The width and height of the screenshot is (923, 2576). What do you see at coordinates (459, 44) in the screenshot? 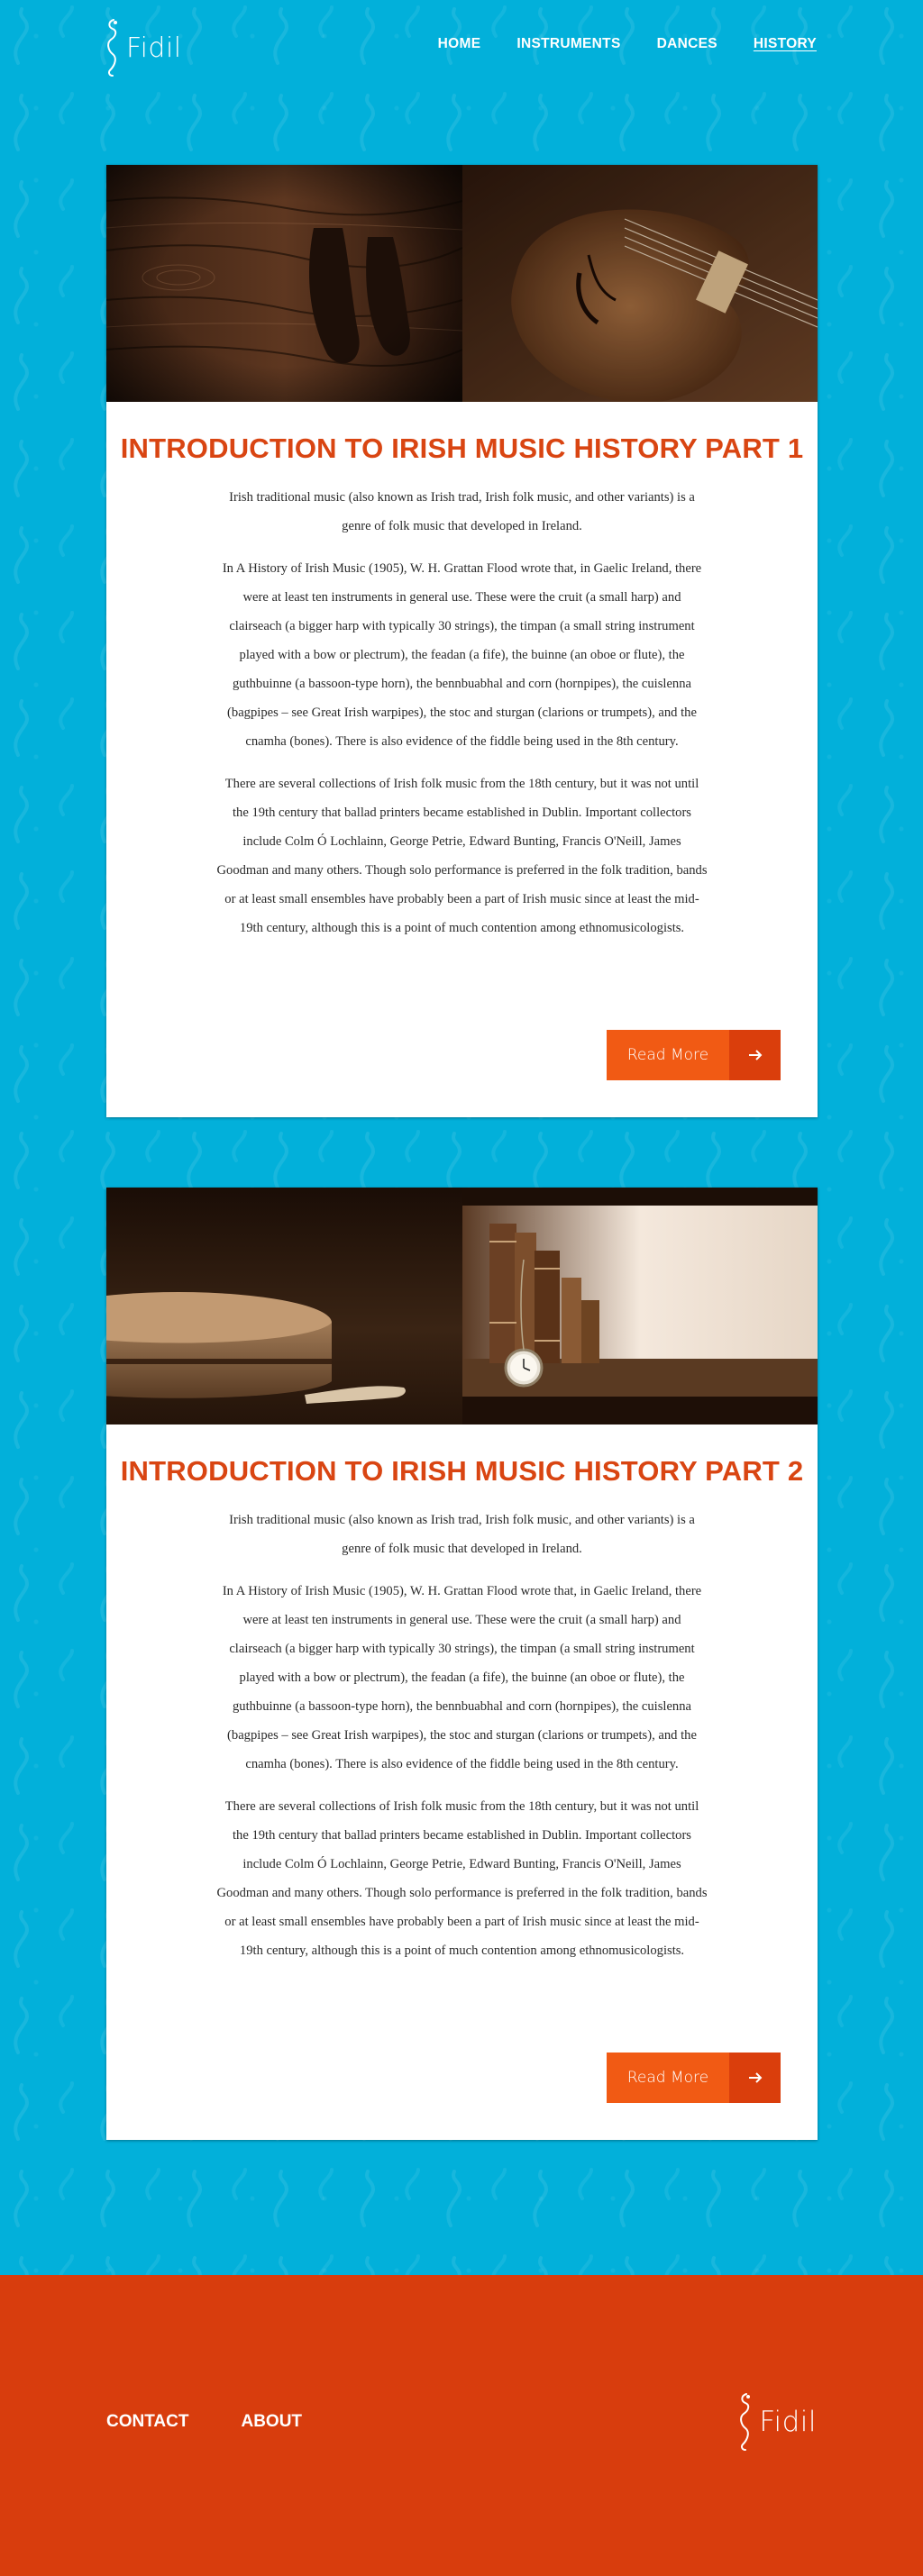
I see `nav-home: HOME` at bounding box center [459, 44].